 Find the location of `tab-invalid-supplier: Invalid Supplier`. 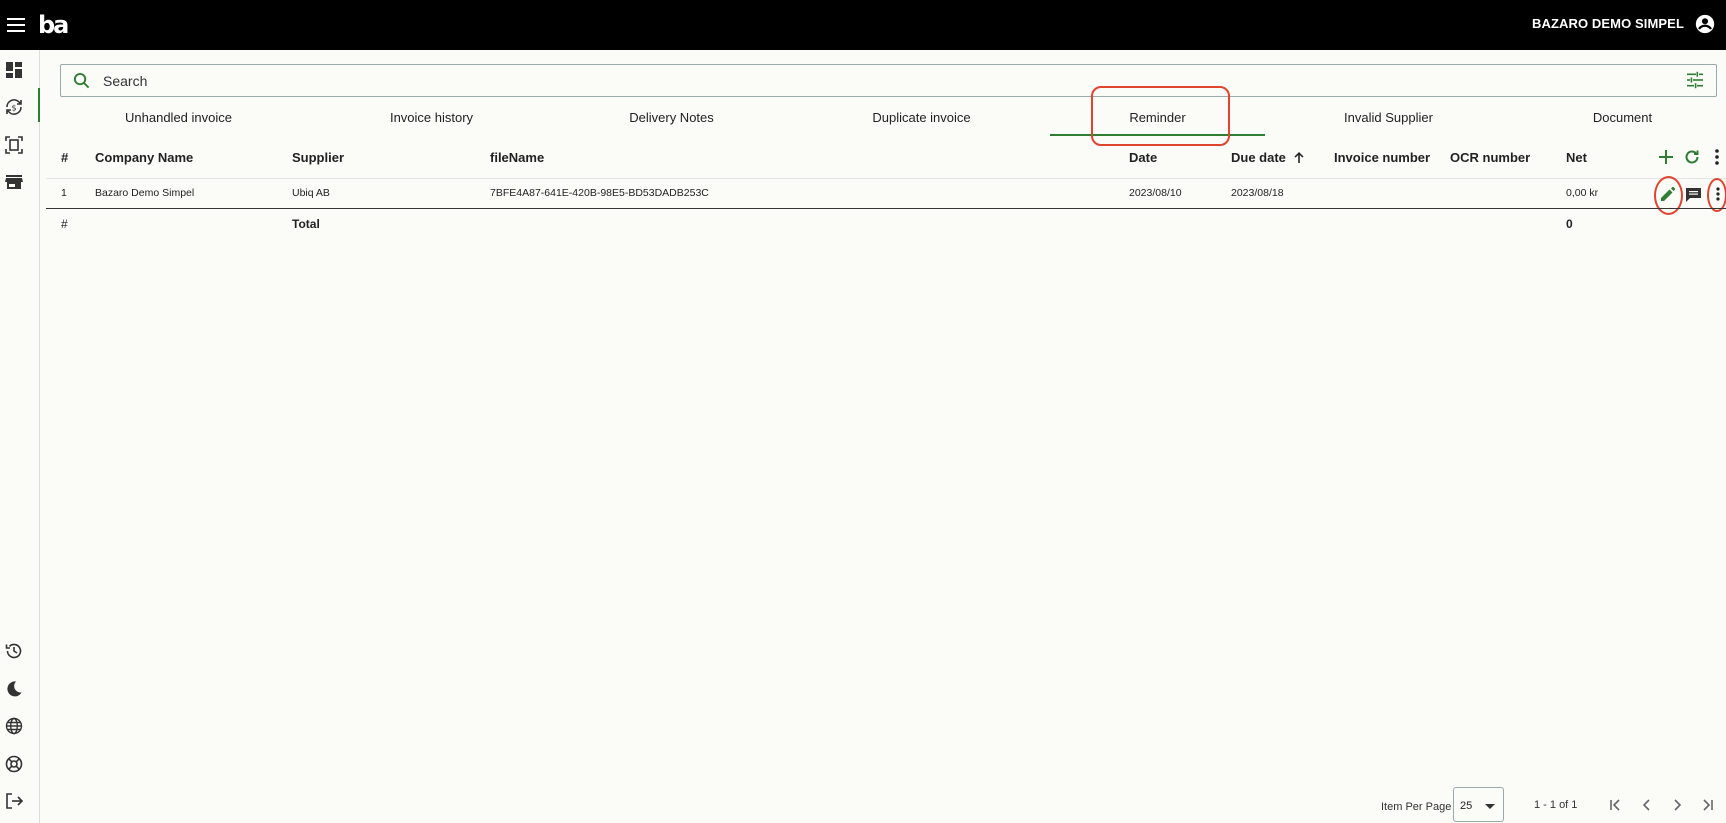

tab-invalid-supplier: Invalid Supplier is located at coordinates (1388, 120).